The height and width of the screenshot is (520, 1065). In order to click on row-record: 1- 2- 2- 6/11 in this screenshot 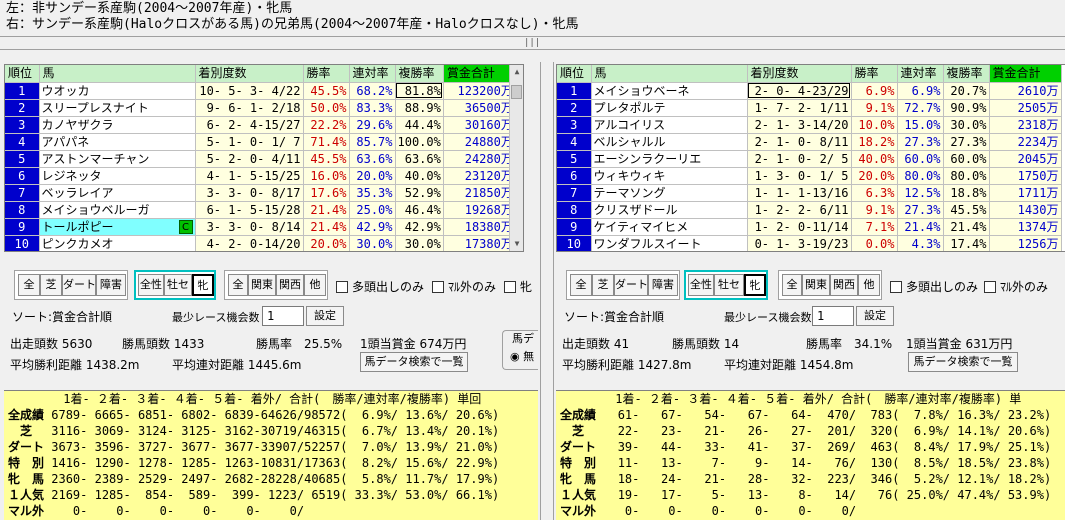, I will do `click(799, 210)`.